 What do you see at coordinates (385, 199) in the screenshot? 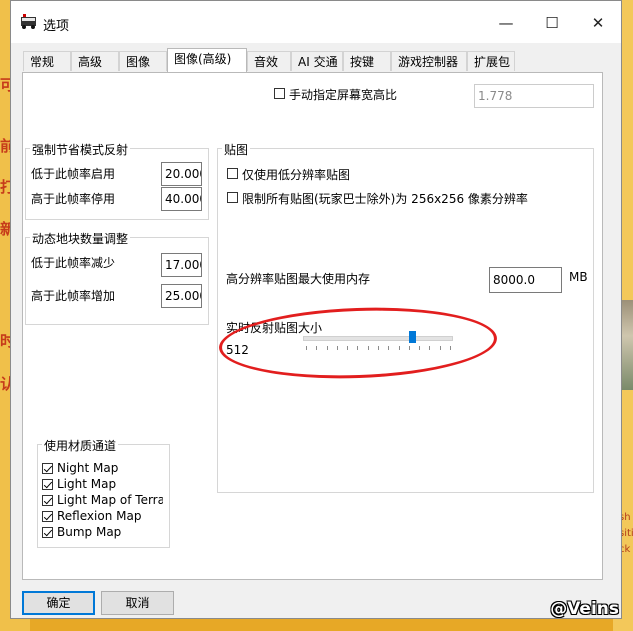
I see `limit-textures-label: 限制所有贴图(玩家巴士除外)为 256x256 像素分辨率` at bounding box center [385, 199].